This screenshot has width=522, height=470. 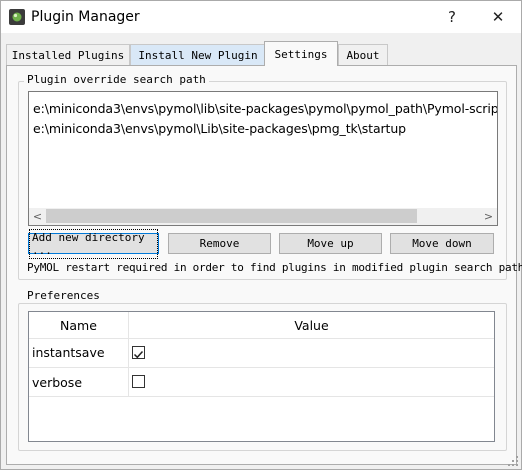 I want to click on column-header-value: Value, so click(x=311, y=325).